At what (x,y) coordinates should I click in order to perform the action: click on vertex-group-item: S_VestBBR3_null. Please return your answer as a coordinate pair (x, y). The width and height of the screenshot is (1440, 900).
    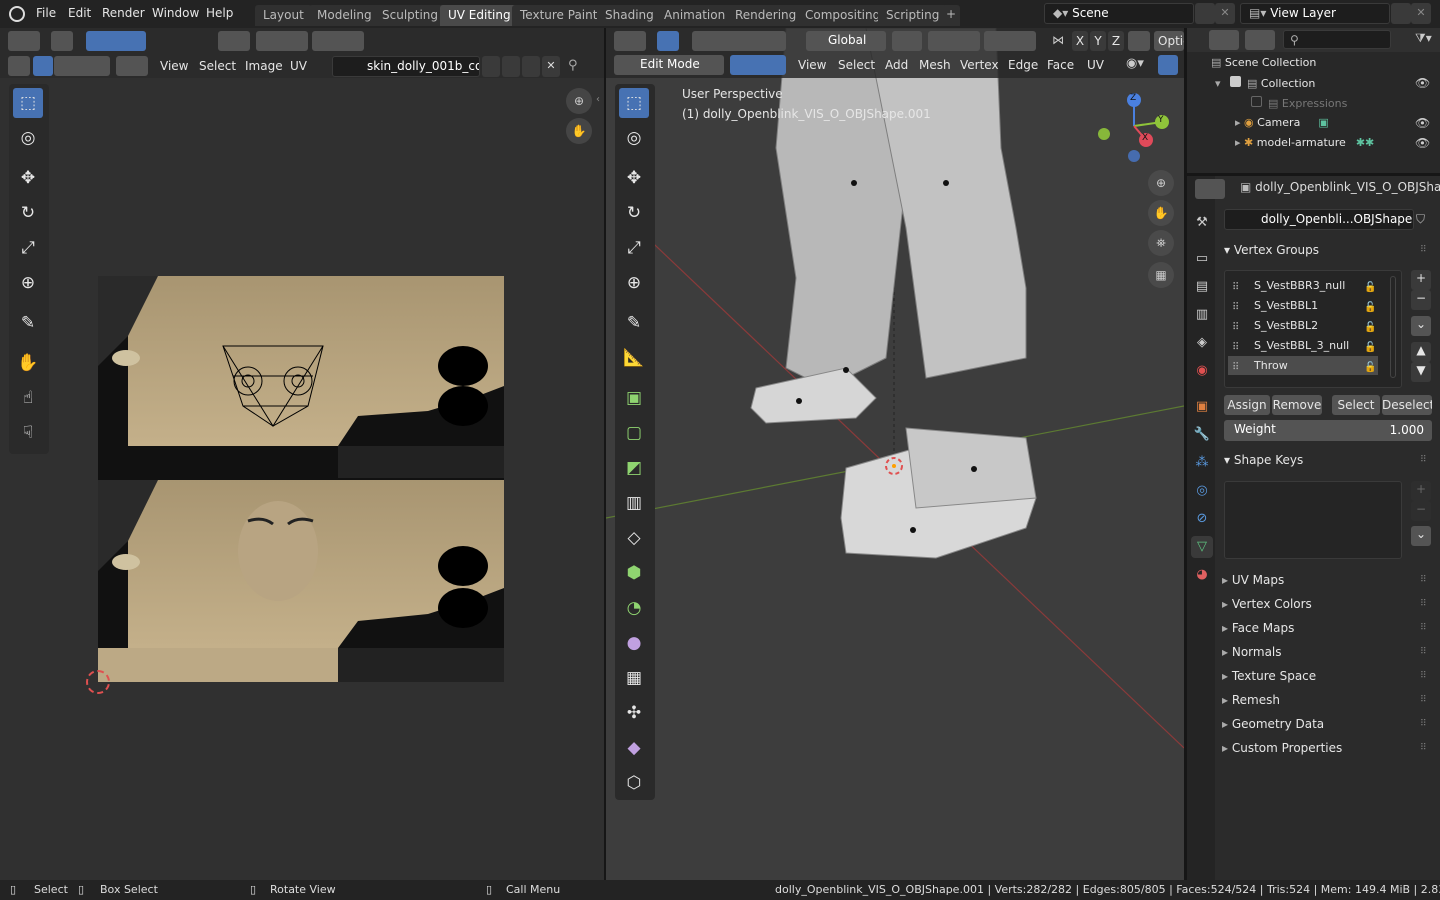
    Looking at the image, I should click on (1303, 285).